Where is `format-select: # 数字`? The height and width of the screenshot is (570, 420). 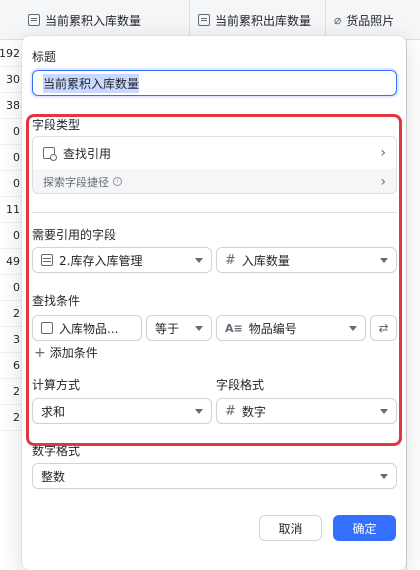
format-select: # 数字 is located at coordinates (306, 411).